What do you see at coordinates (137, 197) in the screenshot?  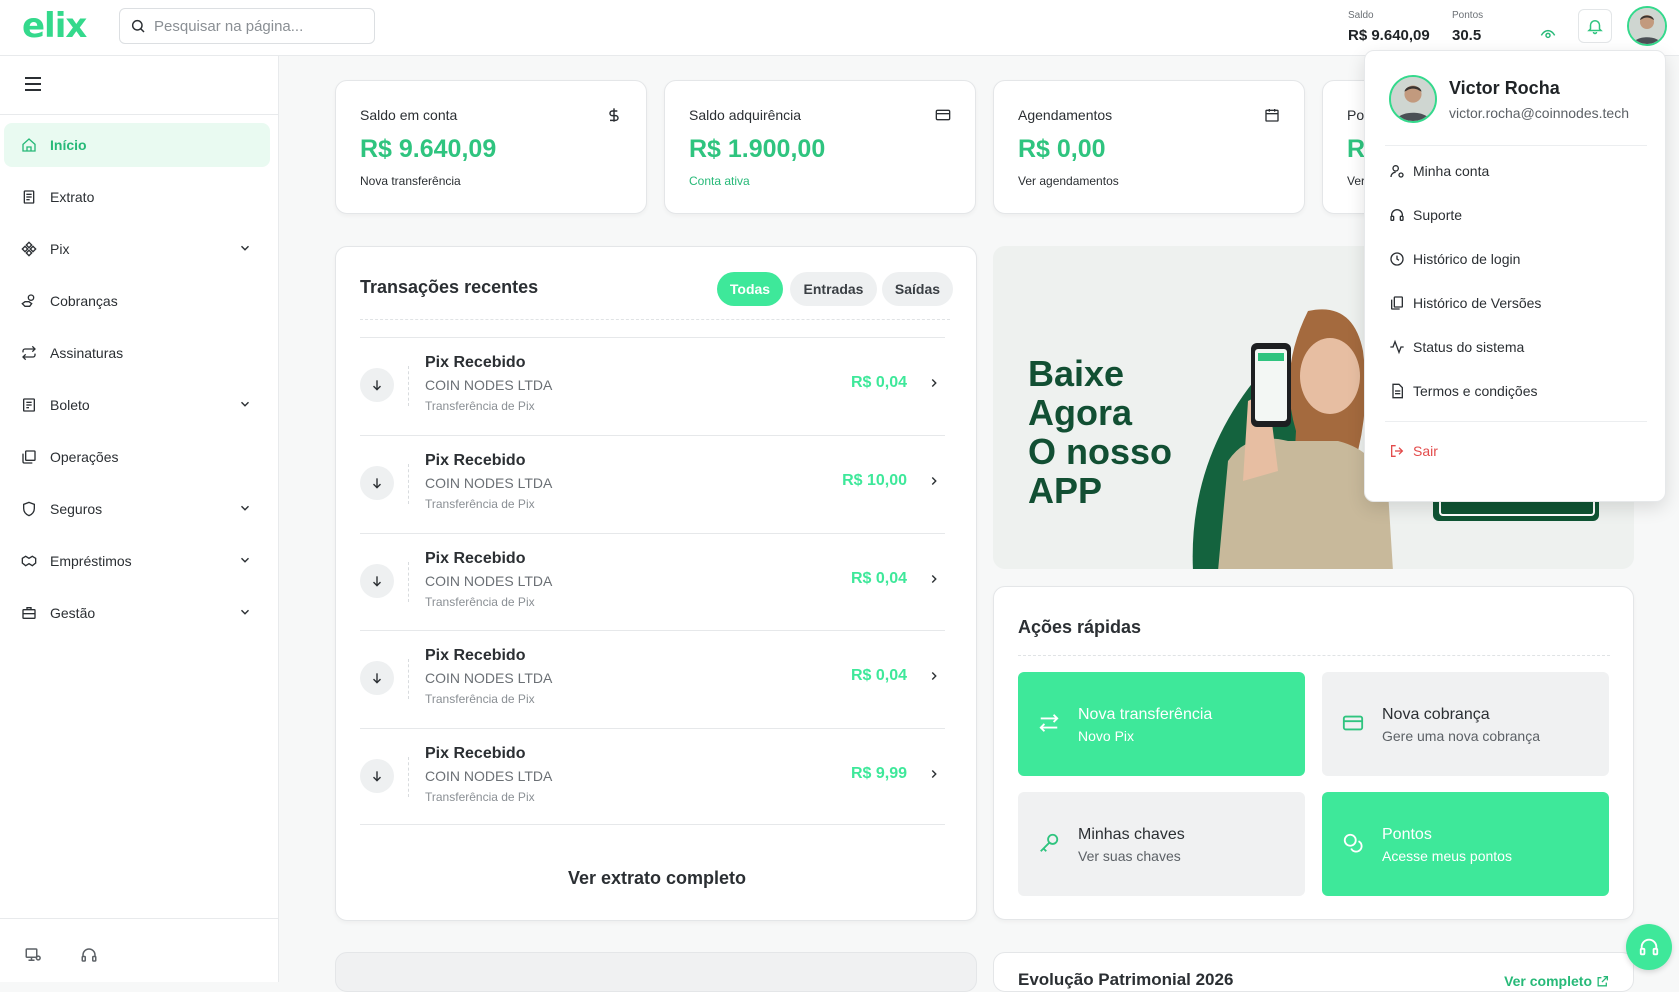 I see `sidebar-item-extrato: Extrato` at bounding box center [137, 197].